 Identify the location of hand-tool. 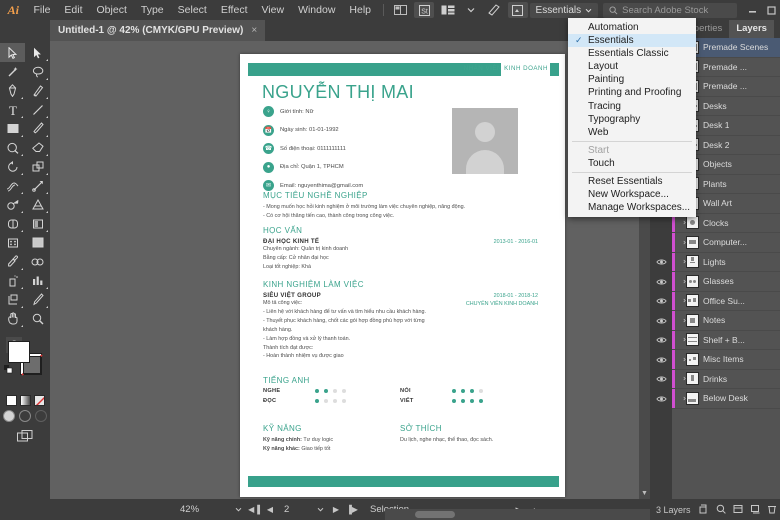
(12, 318).